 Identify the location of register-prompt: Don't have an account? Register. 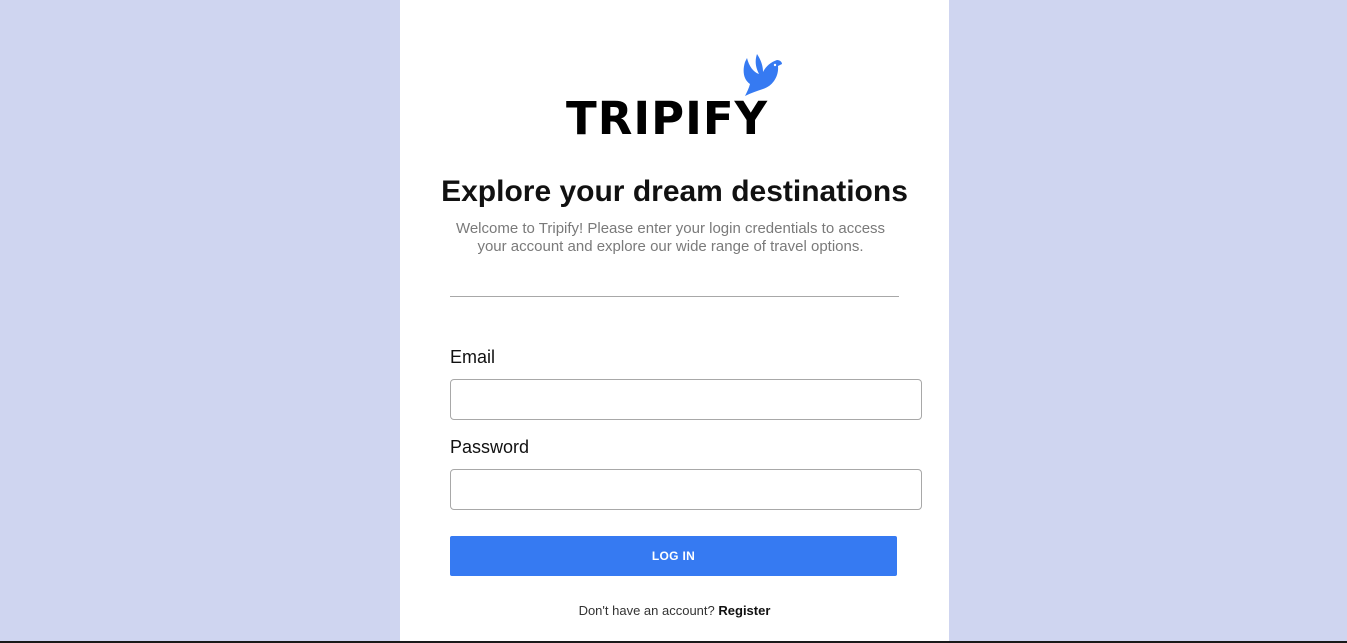
(674, 610).